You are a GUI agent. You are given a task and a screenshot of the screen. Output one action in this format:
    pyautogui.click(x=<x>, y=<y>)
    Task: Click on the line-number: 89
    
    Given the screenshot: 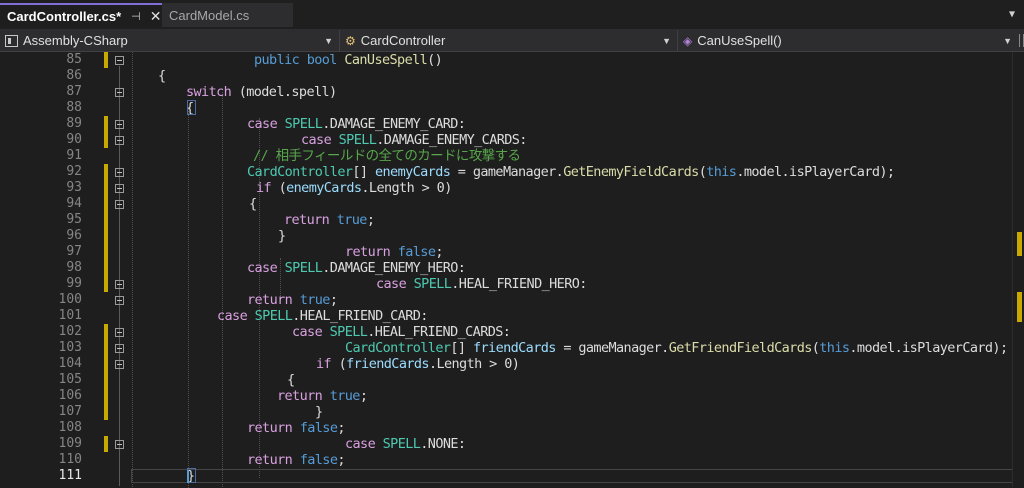 What is the action you would take?
    pyautogui.click(x=74, y=123)
    